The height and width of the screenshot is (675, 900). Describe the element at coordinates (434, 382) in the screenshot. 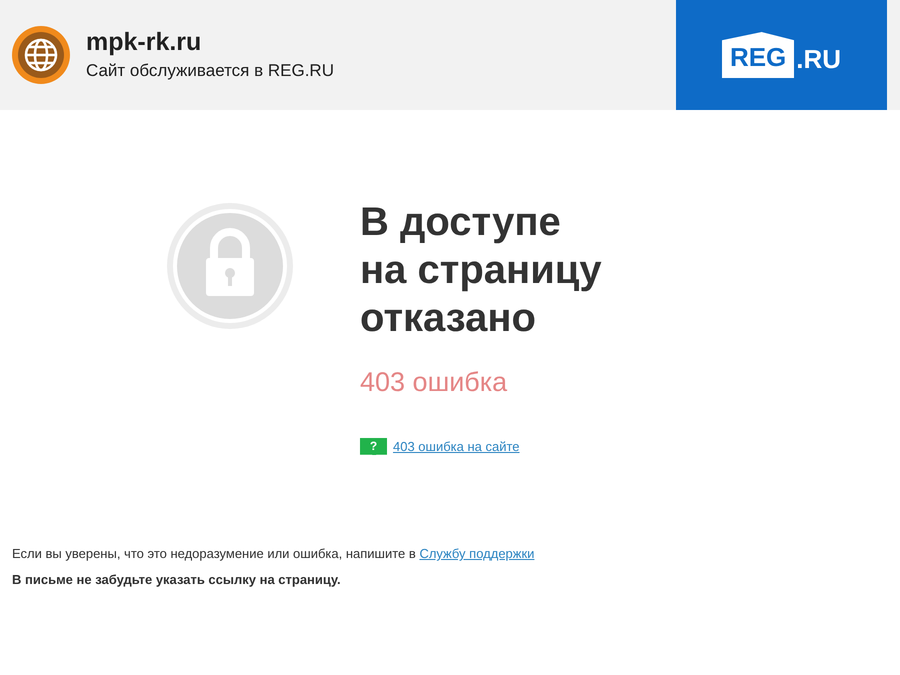

I see `error-code: 403 ошибка` at that location.